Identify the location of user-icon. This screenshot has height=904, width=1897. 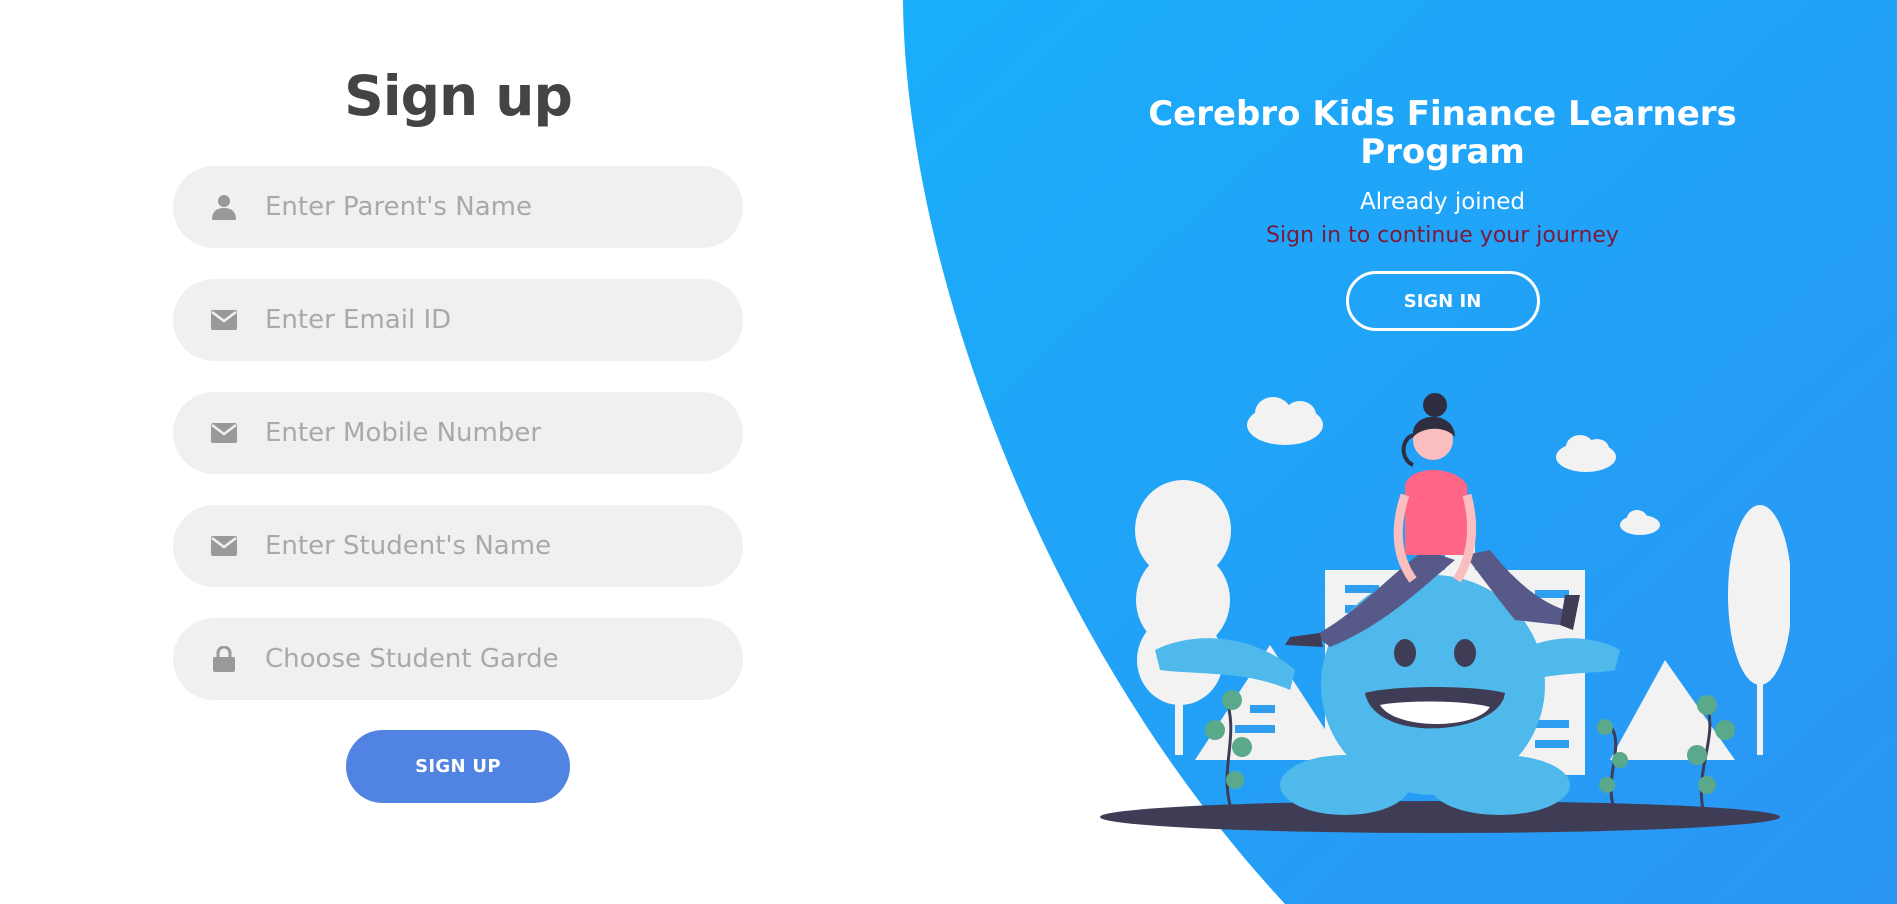
(224, 207).